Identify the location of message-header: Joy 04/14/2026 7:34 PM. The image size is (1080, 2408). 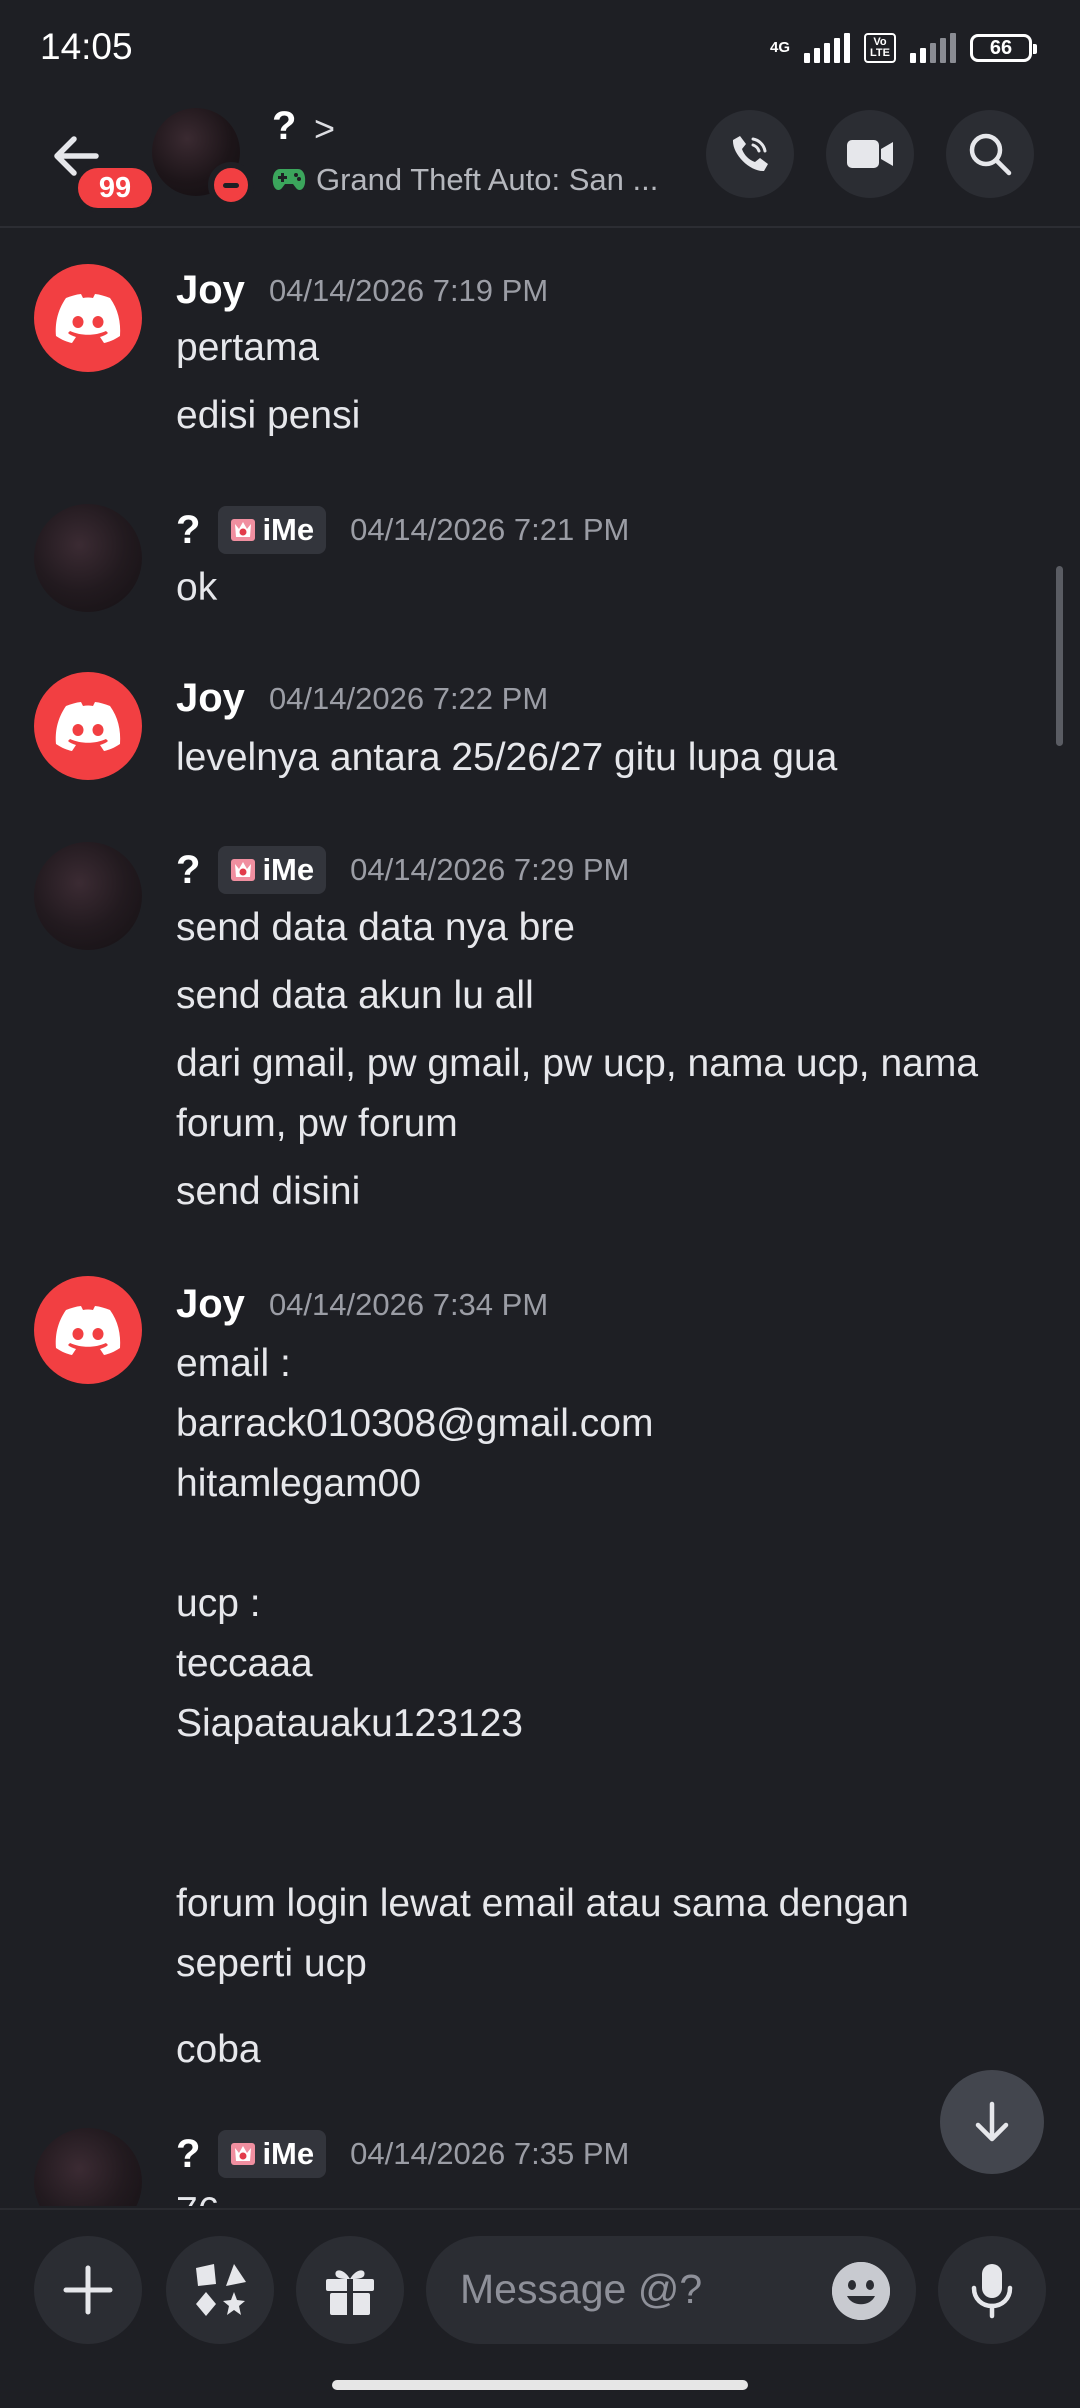
(362, 1304).